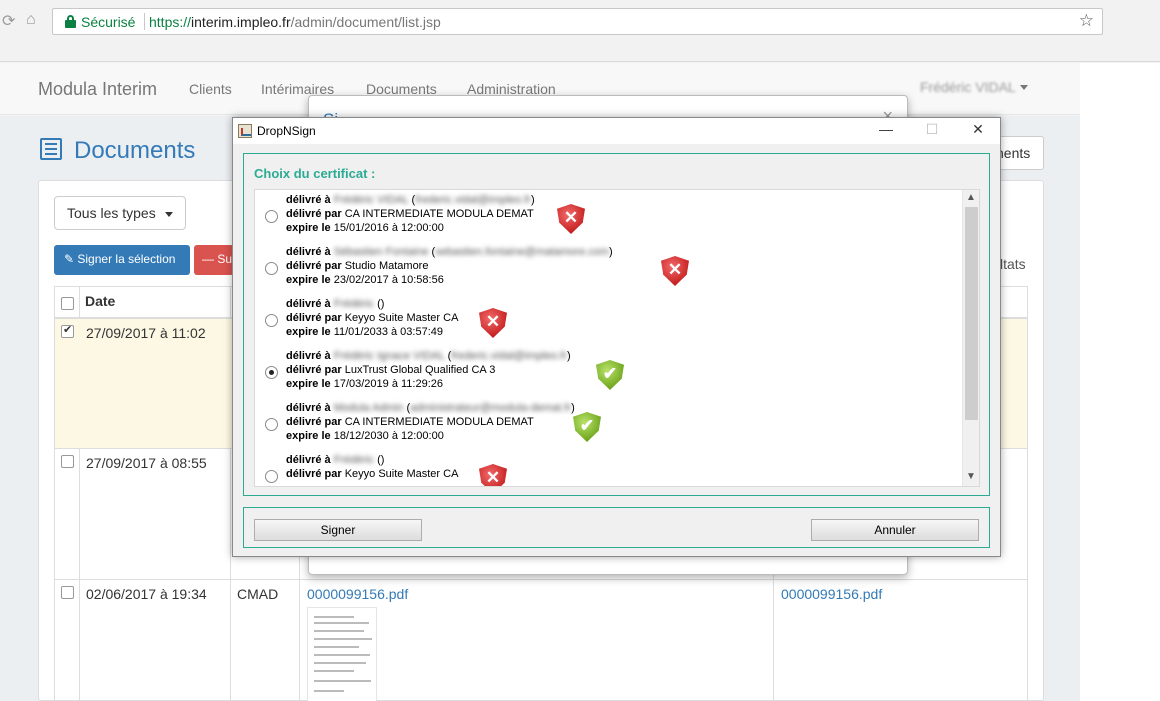 The height and width of the screenshot is (701, 1160). What do you see at coordinates (365, 22) in the screenshot?
I see `url-path: /admin/document/list.jsp` at bounding box center [365, 22].